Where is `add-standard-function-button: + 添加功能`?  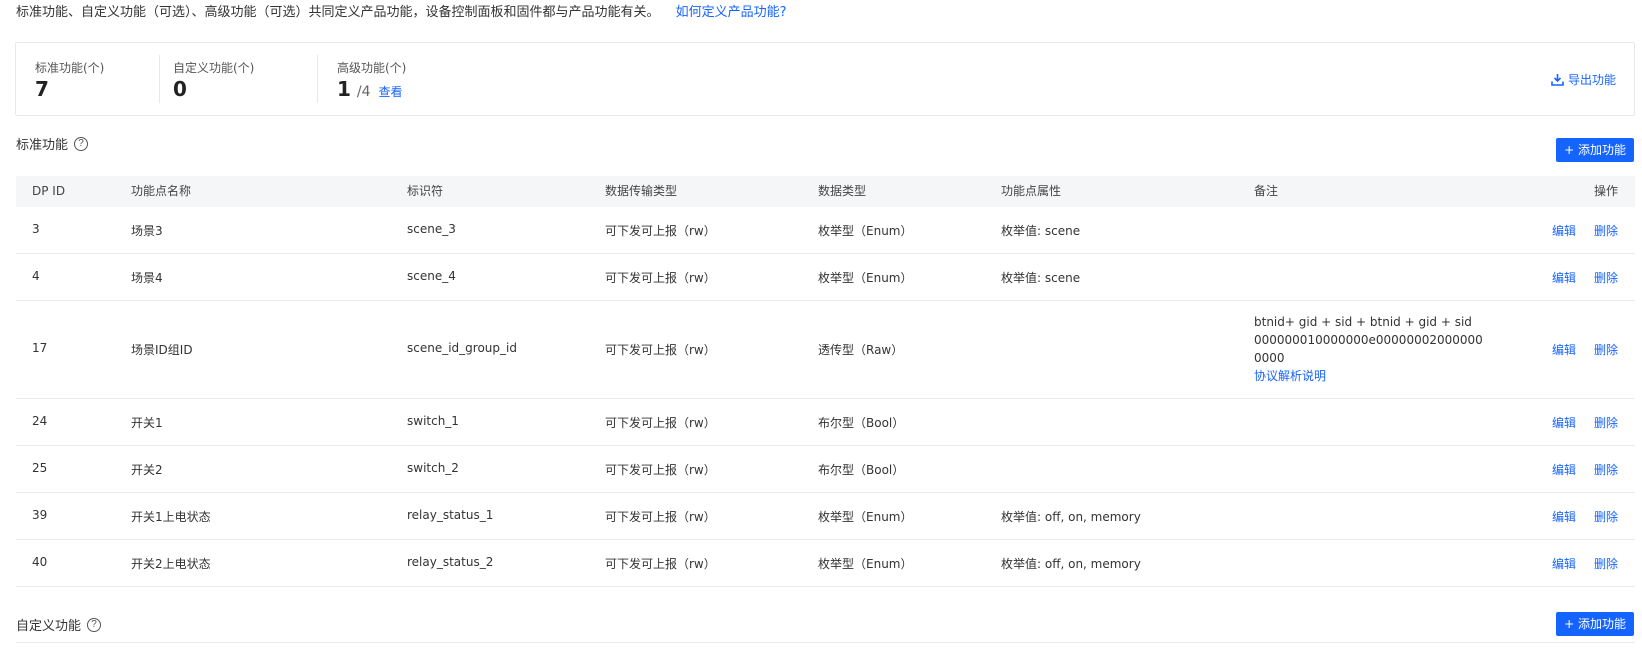 add-standard-function-button: + 添加功能 is located at coordinates (1595, 150).